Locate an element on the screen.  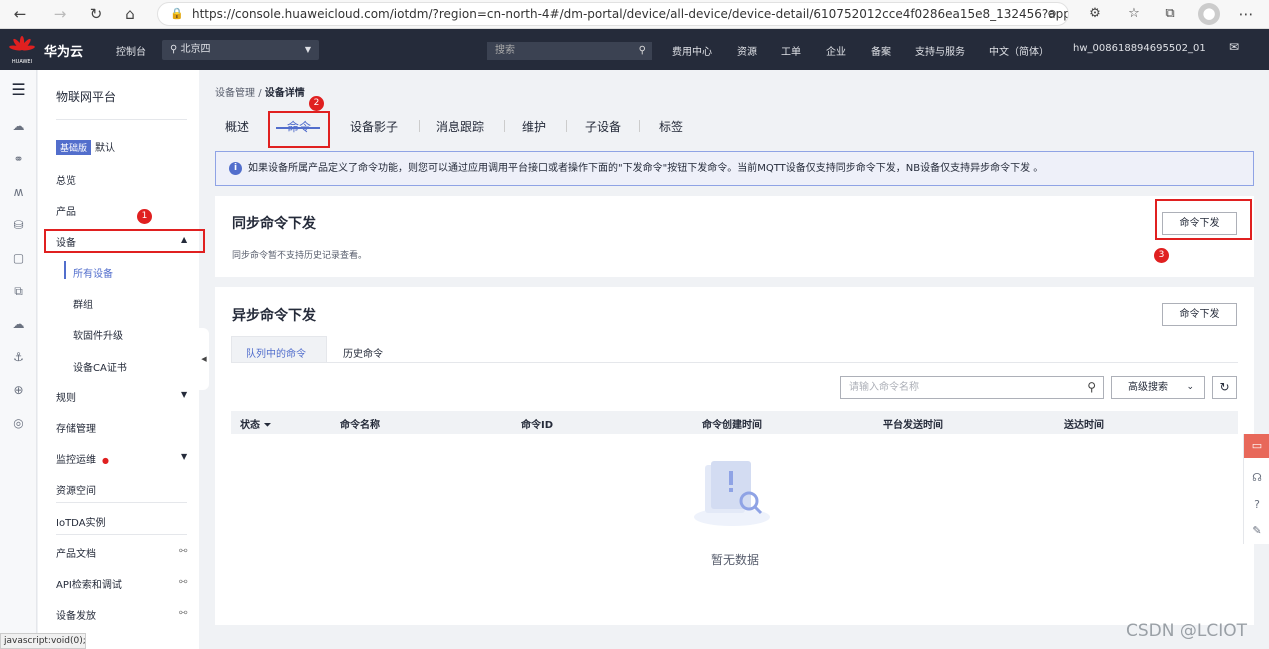
floating-toolbar: ▭ ☊ ? ✎ is located at coordinates (1256, 489).